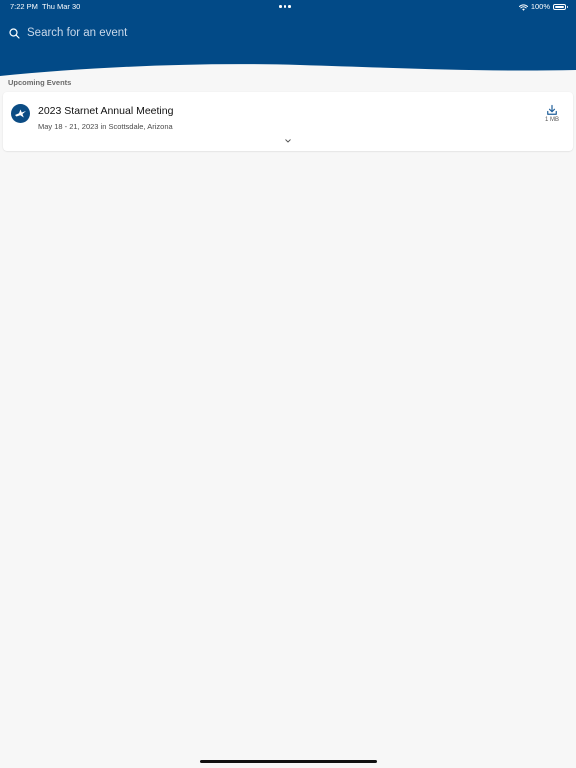 The height and width of the screenshot is (768, 576). I want to click on status-bar: 7:22 PM Thu Mar 30 100%, so click(288, 7).